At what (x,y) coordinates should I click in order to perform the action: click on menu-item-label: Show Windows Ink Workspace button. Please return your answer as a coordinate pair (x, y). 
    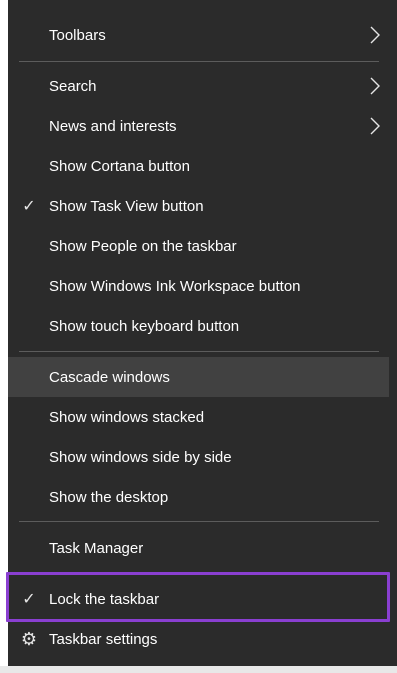
    Looking at the image, I should click on (175, 286).